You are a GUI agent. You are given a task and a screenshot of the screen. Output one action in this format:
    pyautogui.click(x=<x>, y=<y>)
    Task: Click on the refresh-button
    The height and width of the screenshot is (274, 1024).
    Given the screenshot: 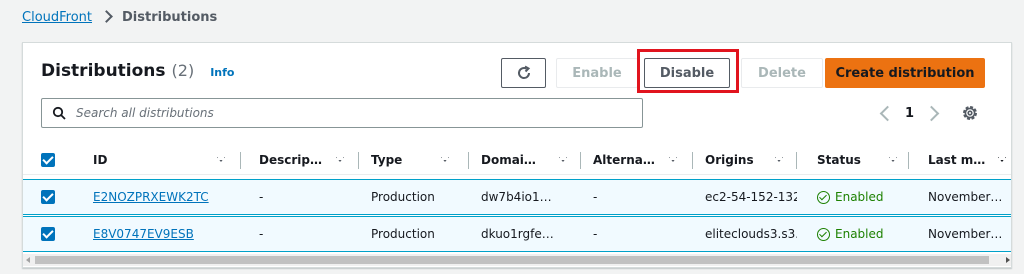 What is the action you would take?
    pyautogui.click(x=523, y=73)
    